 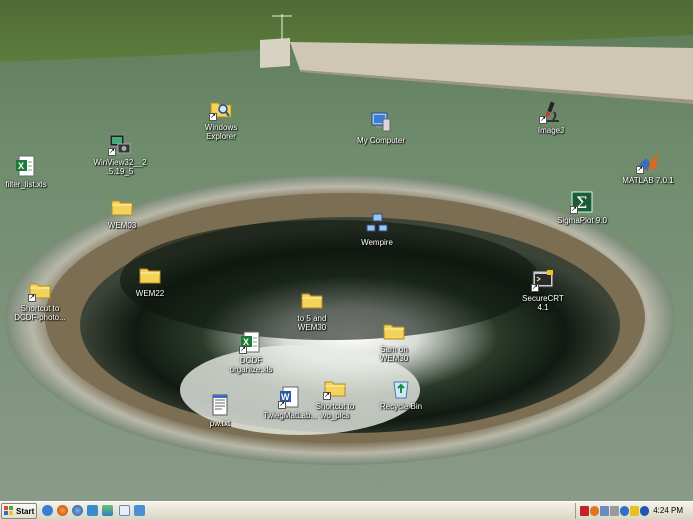 I want to click on windows-logo-icon, so click(x=9, y=511).